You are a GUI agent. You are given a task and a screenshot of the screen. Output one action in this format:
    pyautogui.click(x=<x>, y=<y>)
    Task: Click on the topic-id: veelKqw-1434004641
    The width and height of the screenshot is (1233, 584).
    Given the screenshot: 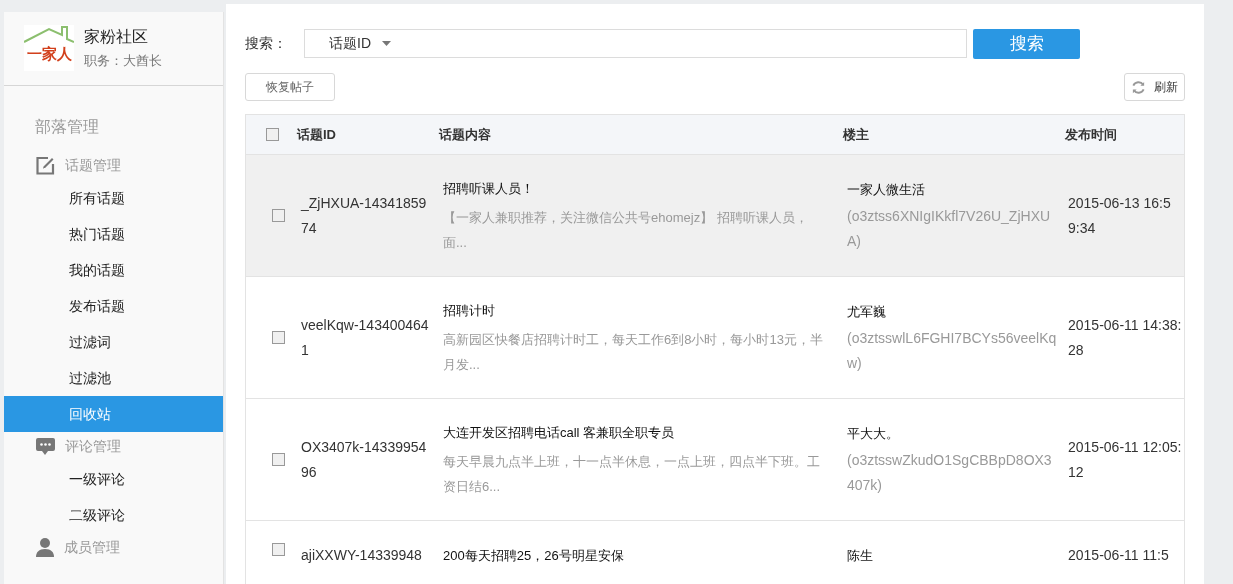 What is the action you would take?
    pyautogui.click(x=365, y=337)
    